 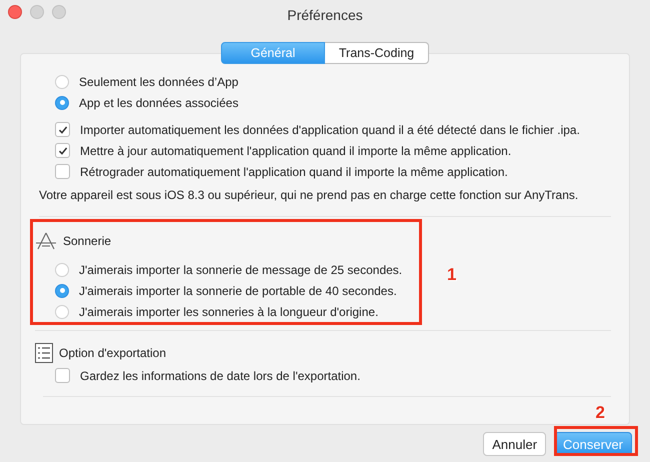 I want to click on window-title: Préférences, so click(x=325, y=15).